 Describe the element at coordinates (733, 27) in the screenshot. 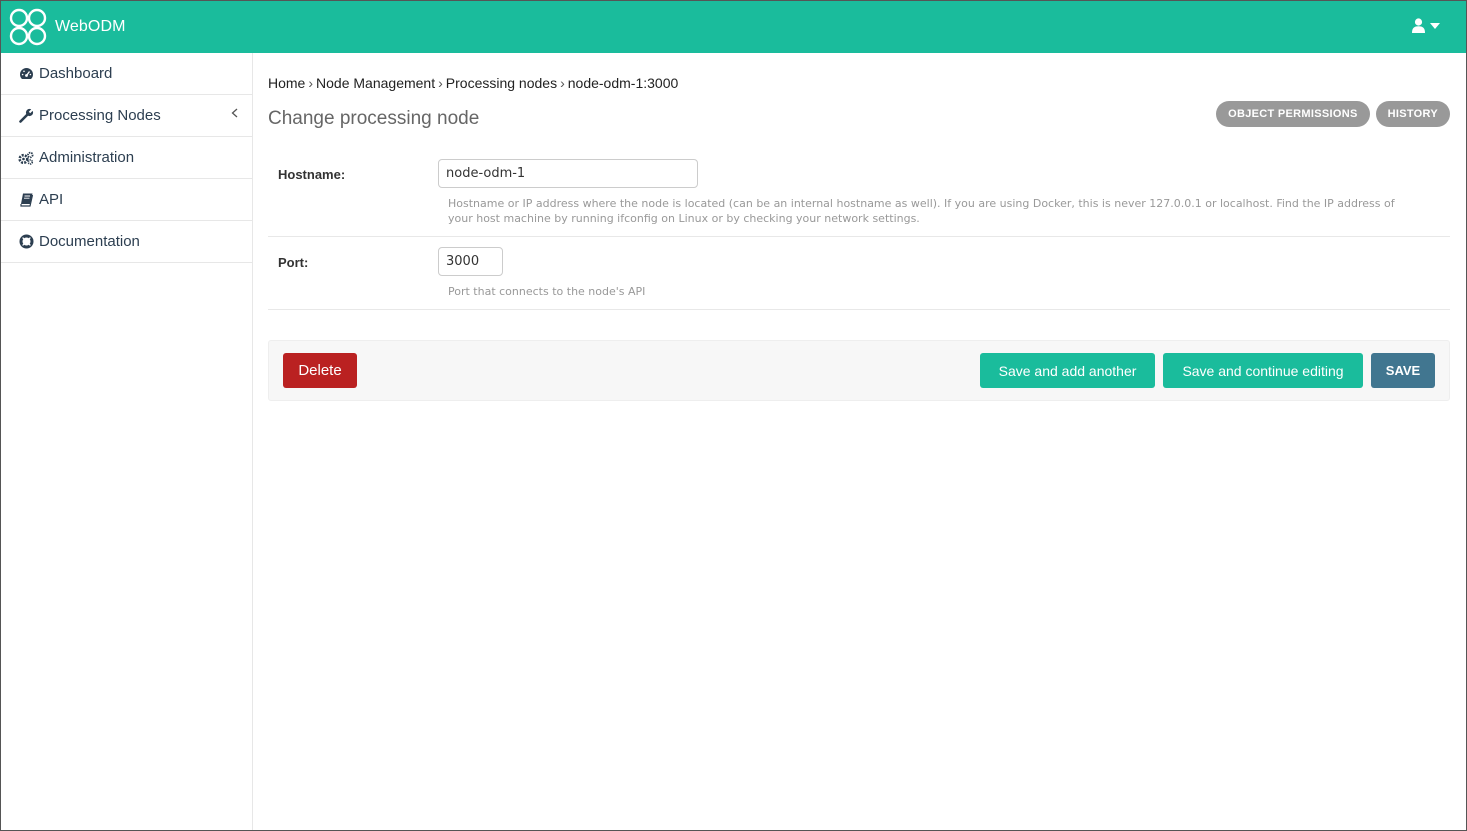

I see `top-navbar: WebODM` at that location.